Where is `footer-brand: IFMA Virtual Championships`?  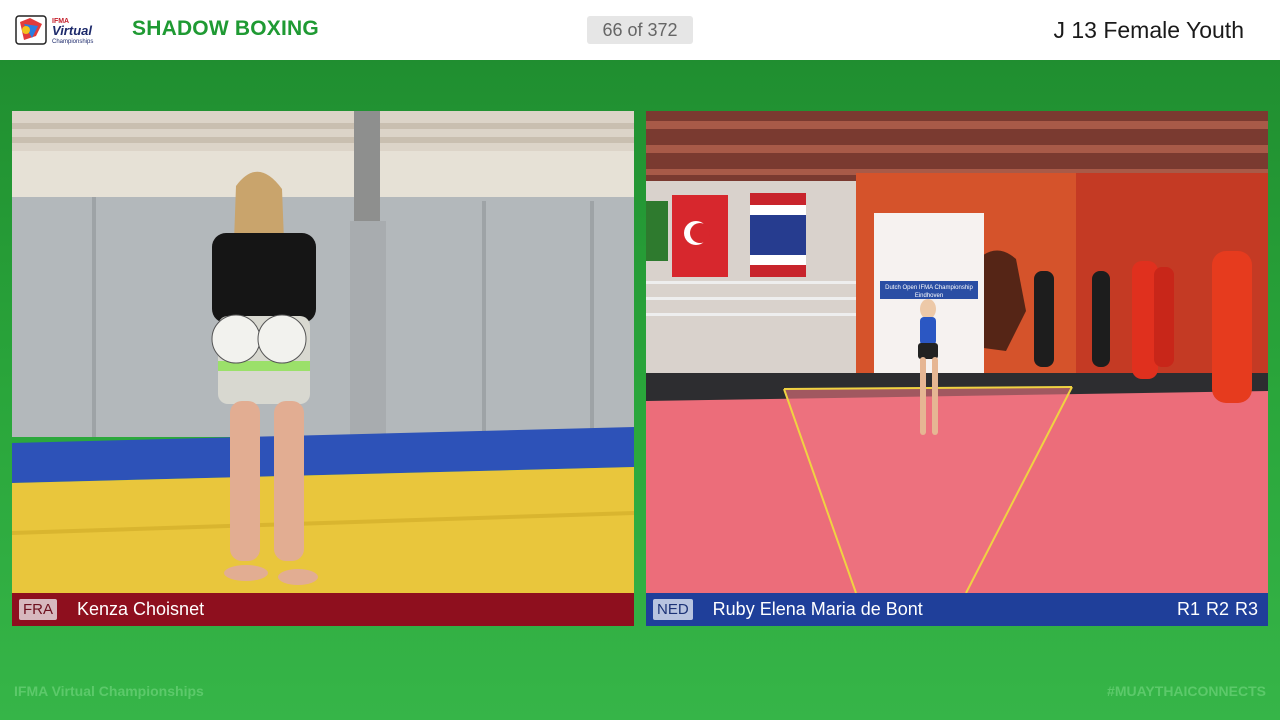 footer-brand: IFMA Virtual Championships is located at coordinates (109, 691).